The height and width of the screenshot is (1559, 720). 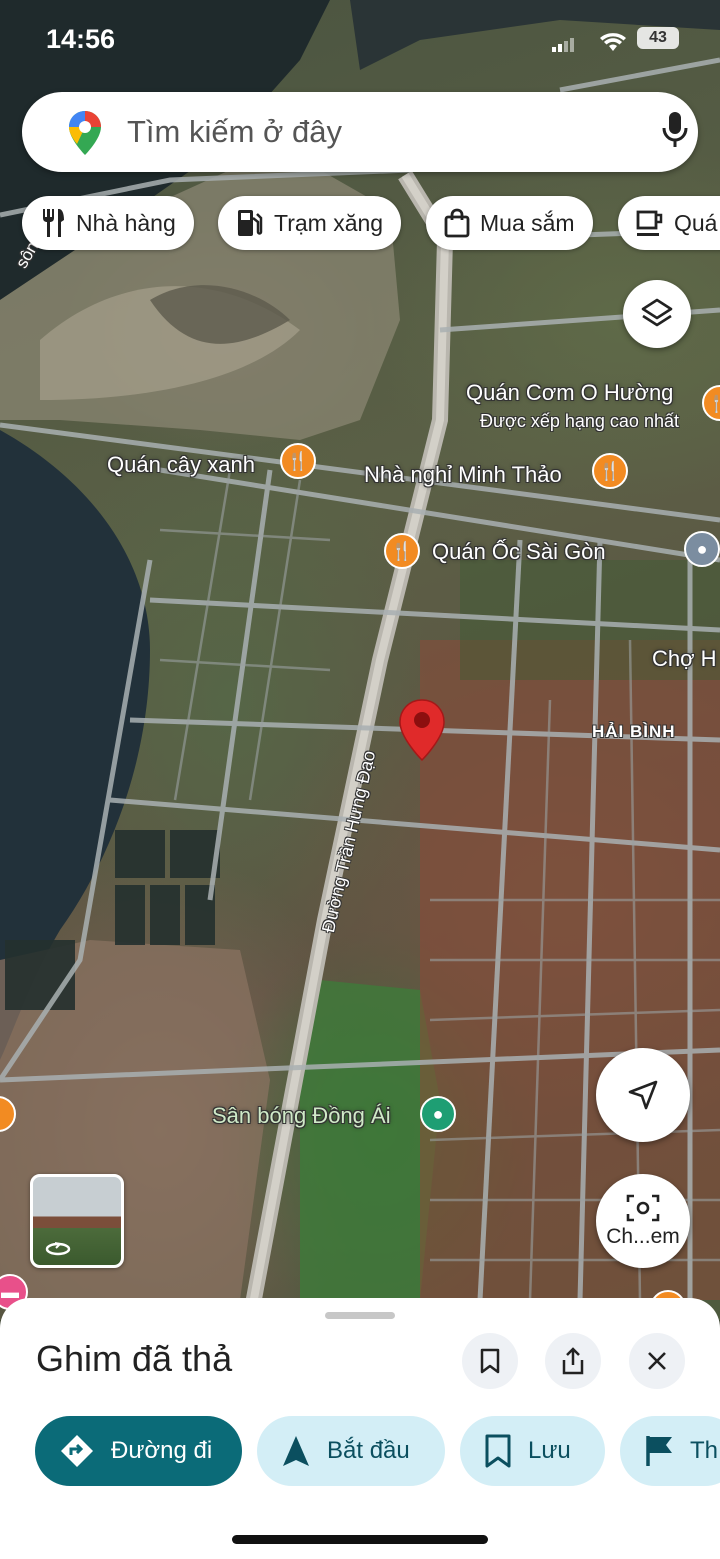 I want to click on street-view-rotate-icon, so click(x=58, y=1249).